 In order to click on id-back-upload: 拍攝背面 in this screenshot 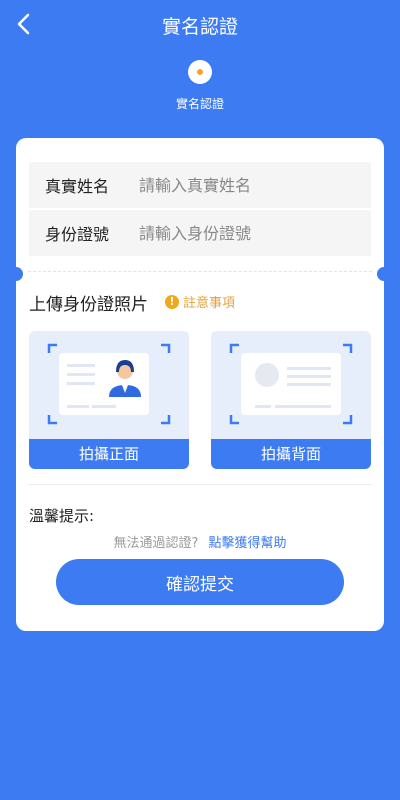, I will do `click(291, 400)`.